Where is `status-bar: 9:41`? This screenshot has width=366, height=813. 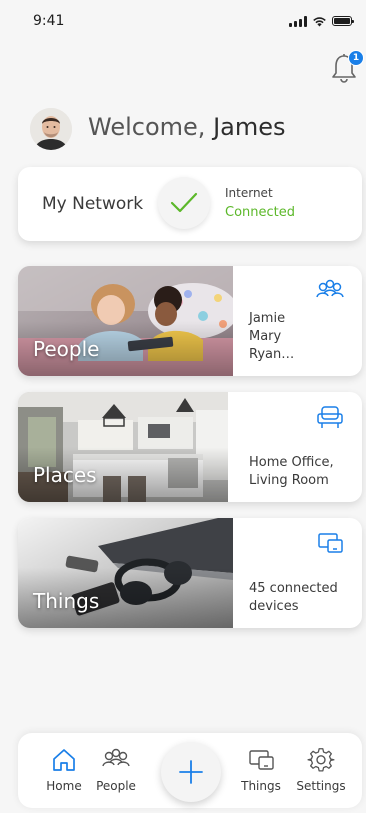
status-bar: 9:41 is located at coordinates (183, 22).